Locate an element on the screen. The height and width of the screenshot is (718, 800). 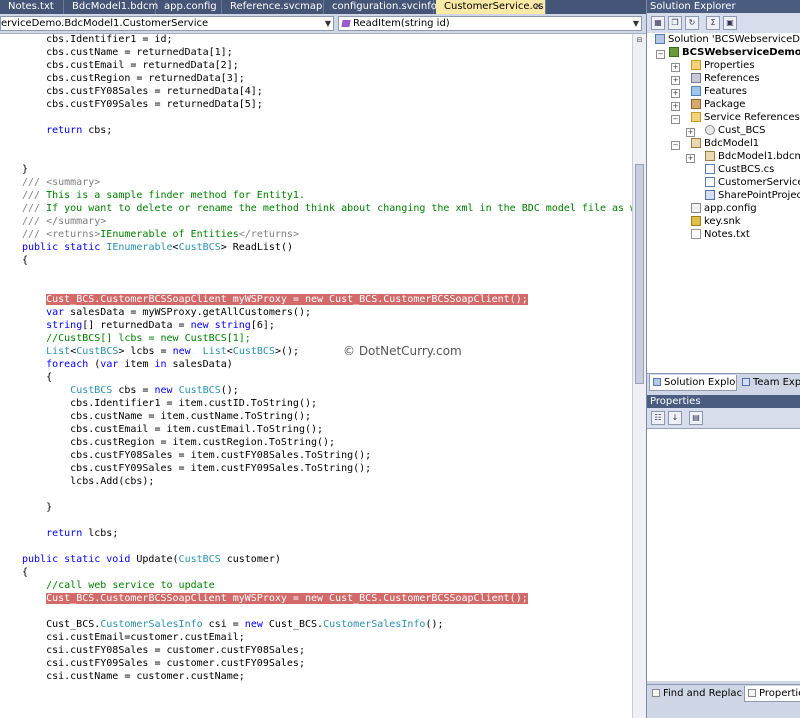
tab-team-explorer: Team Expl is located at coordinates (769, 383).